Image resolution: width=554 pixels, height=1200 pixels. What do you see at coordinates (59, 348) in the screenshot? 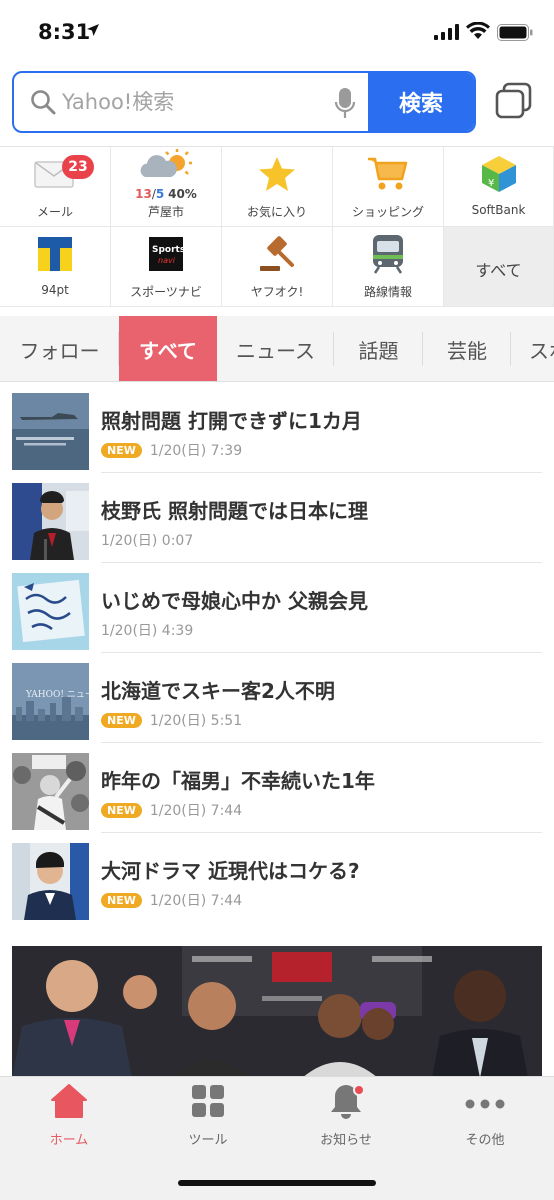
I see `tab-follow: フォロー` at bounding box center [59, 348].